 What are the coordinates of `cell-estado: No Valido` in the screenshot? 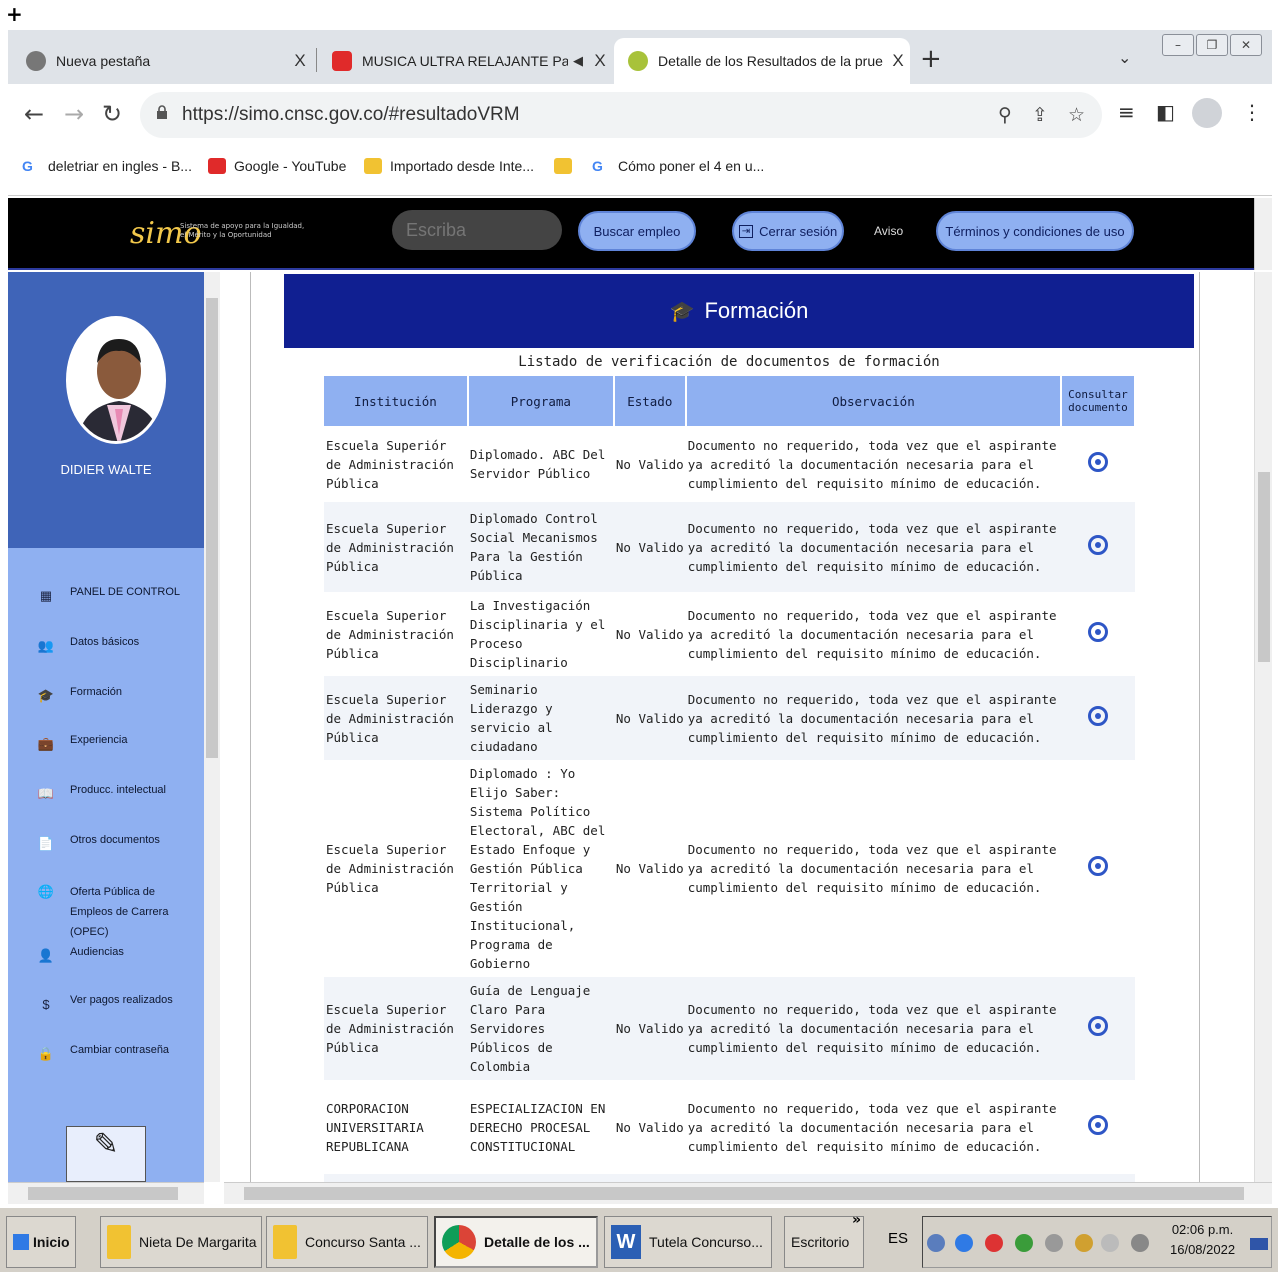 It's located at (649, 547).